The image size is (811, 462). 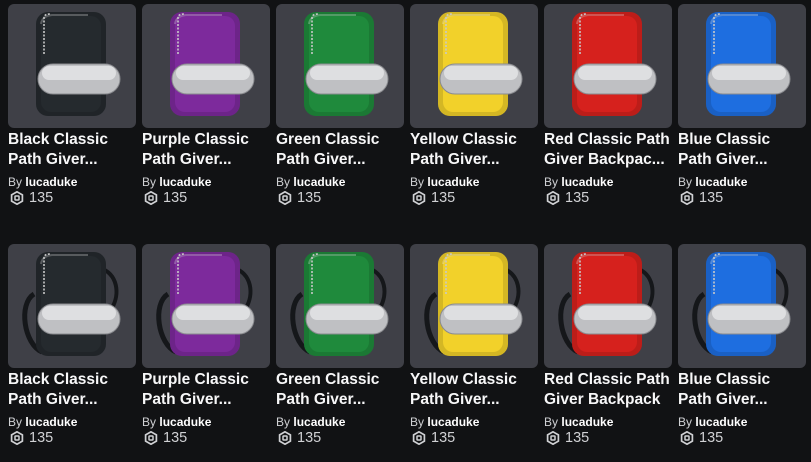 I want to click on item-name-line-1: Blue Classic, so click(x=724, y=379).